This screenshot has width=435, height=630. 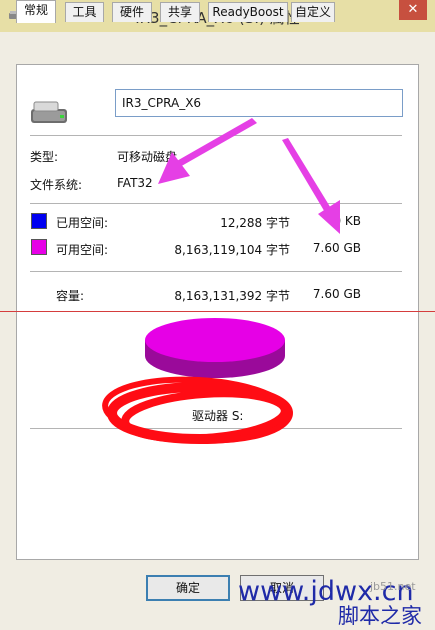 I want to click on drive-letter-label: 驱动器 S:, so click(x=218, y=416).